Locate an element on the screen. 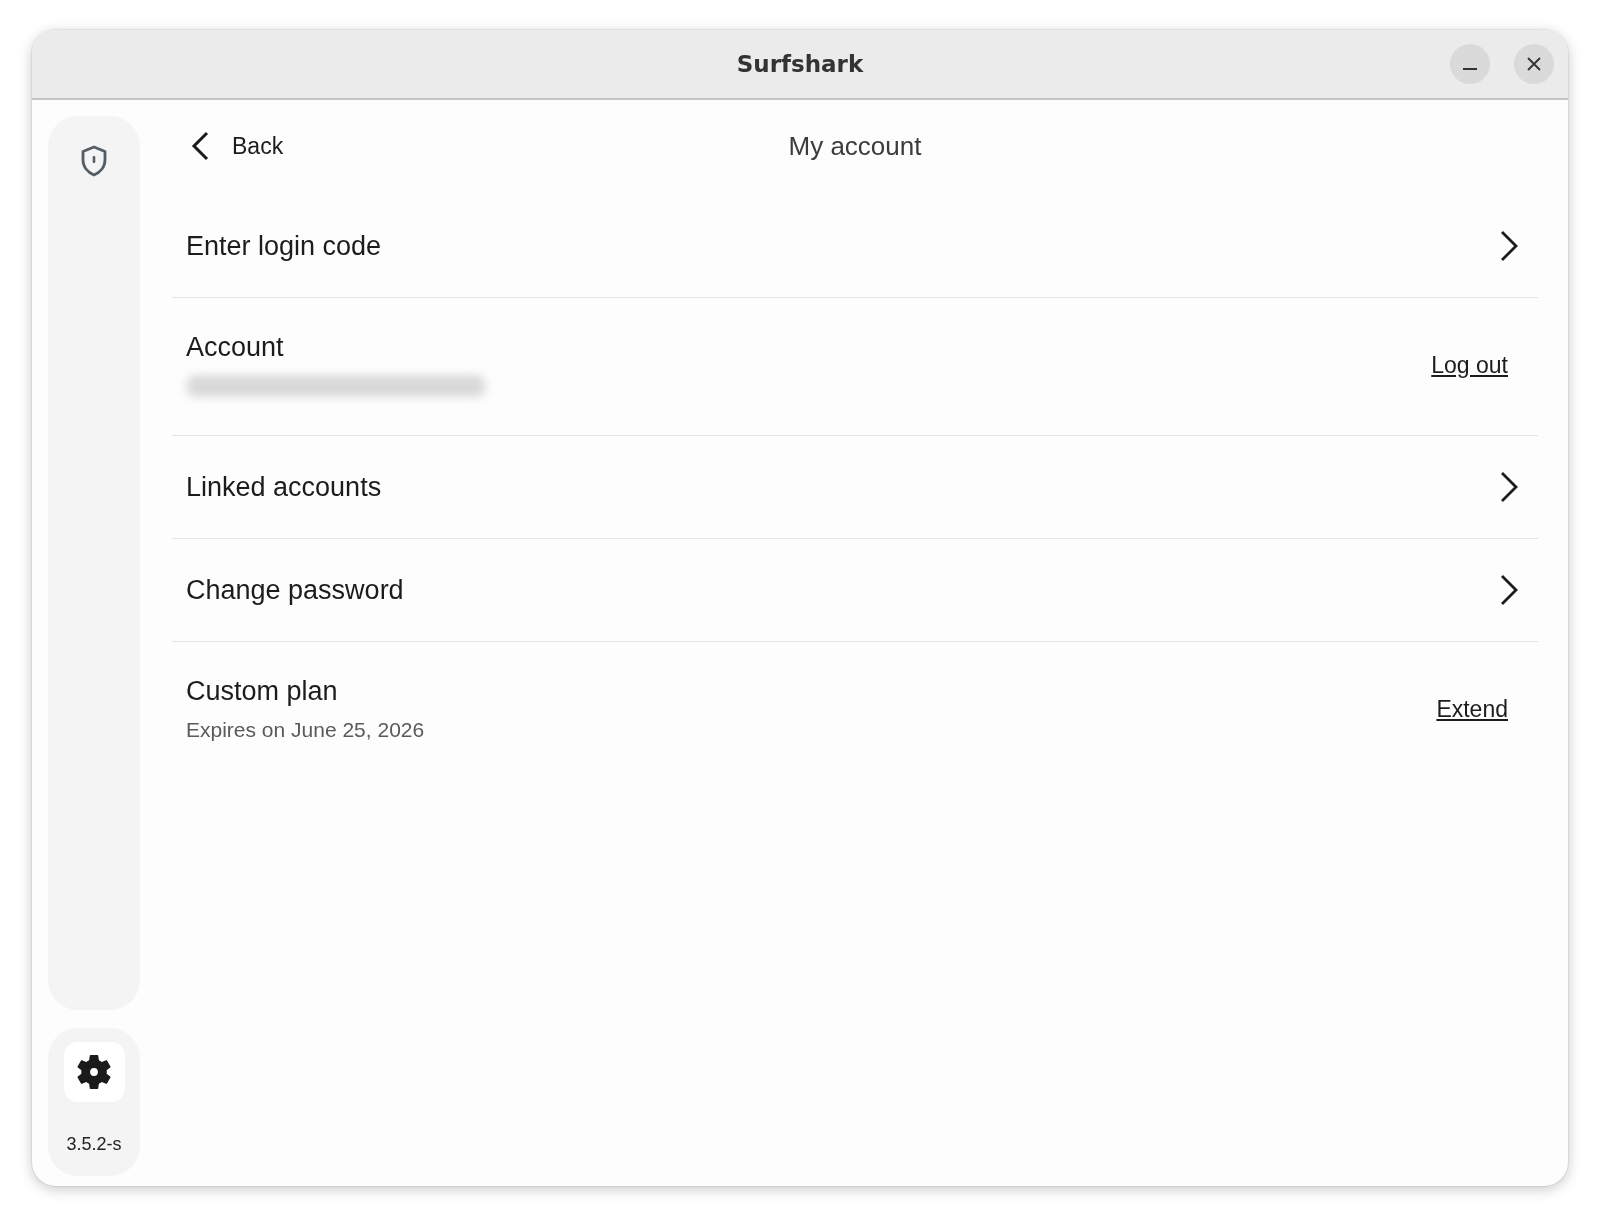 This screenshot has height=1218, width=1600. chevron-left-icon is located at coordinates (200, 146).